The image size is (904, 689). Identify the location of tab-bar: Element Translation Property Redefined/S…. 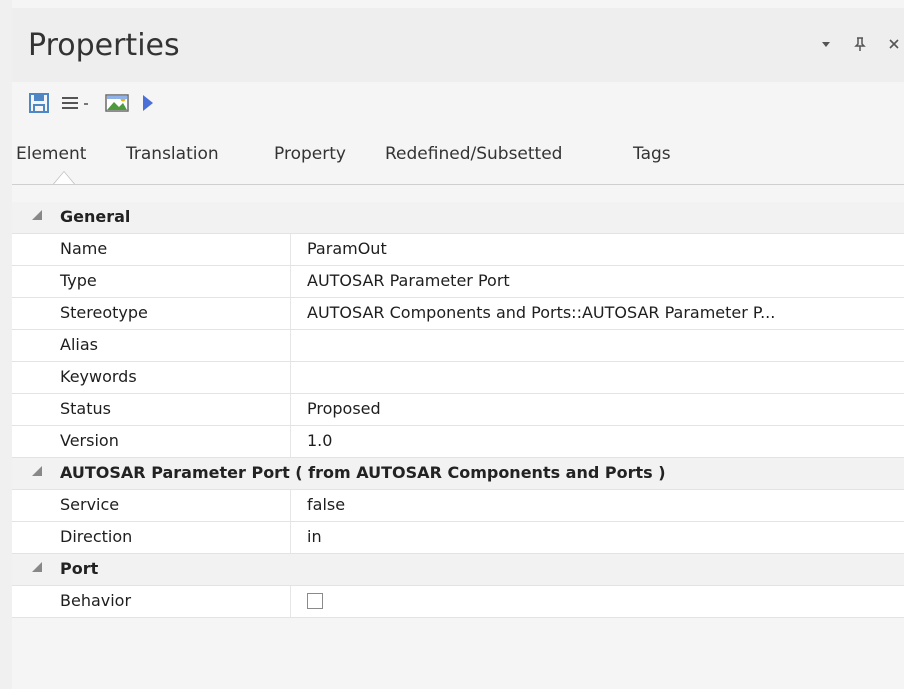
(458, 158).